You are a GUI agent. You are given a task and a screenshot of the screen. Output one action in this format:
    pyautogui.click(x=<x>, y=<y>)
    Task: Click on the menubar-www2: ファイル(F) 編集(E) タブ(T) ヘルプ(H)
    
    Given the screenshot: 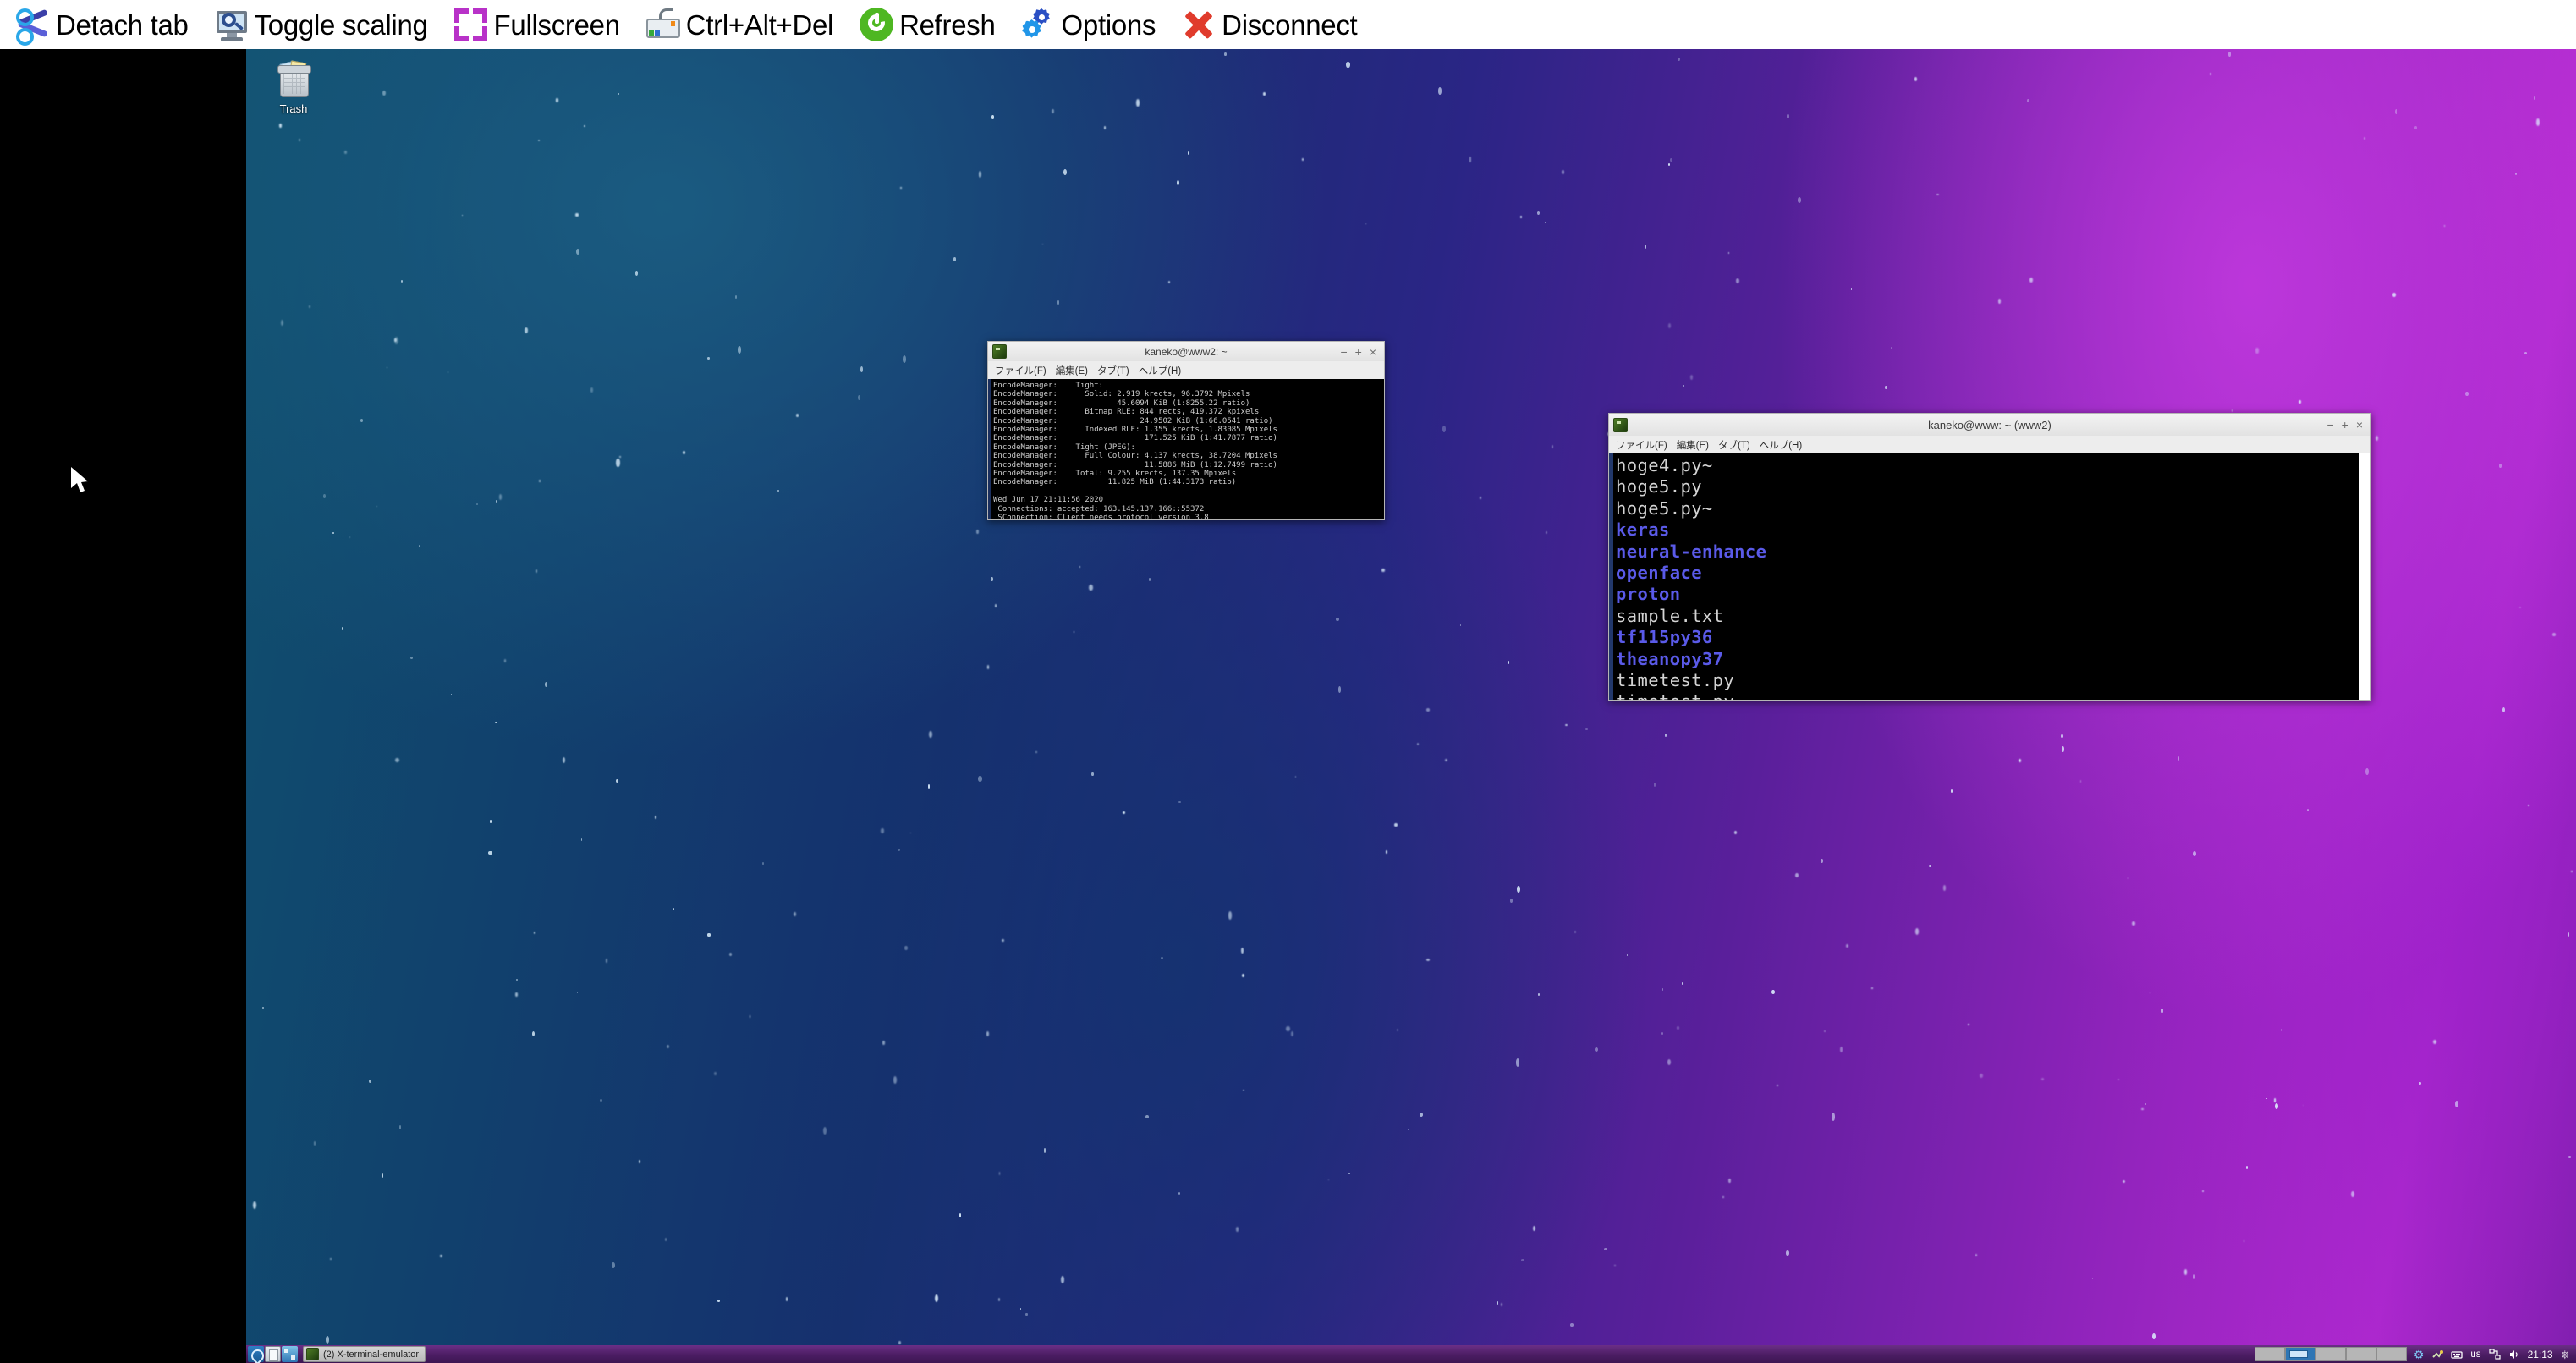 What is the action you would take?
    pyautogui.click(x=1186, y=370)
    